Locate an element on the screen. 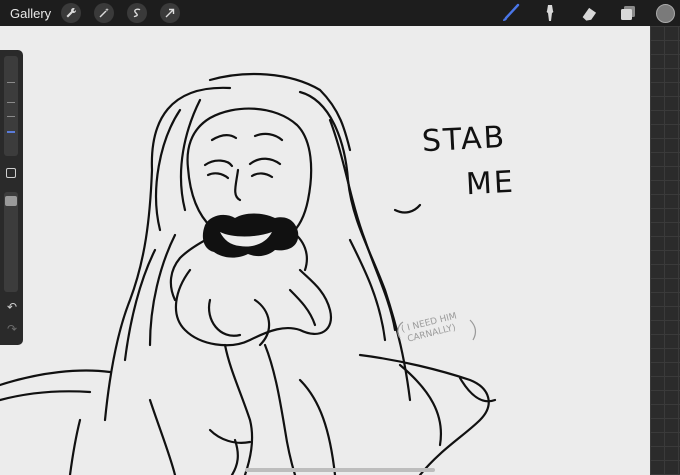 The width and height of the screenshot is (680, 475). brush-icon is located at coordinates (511, 13).